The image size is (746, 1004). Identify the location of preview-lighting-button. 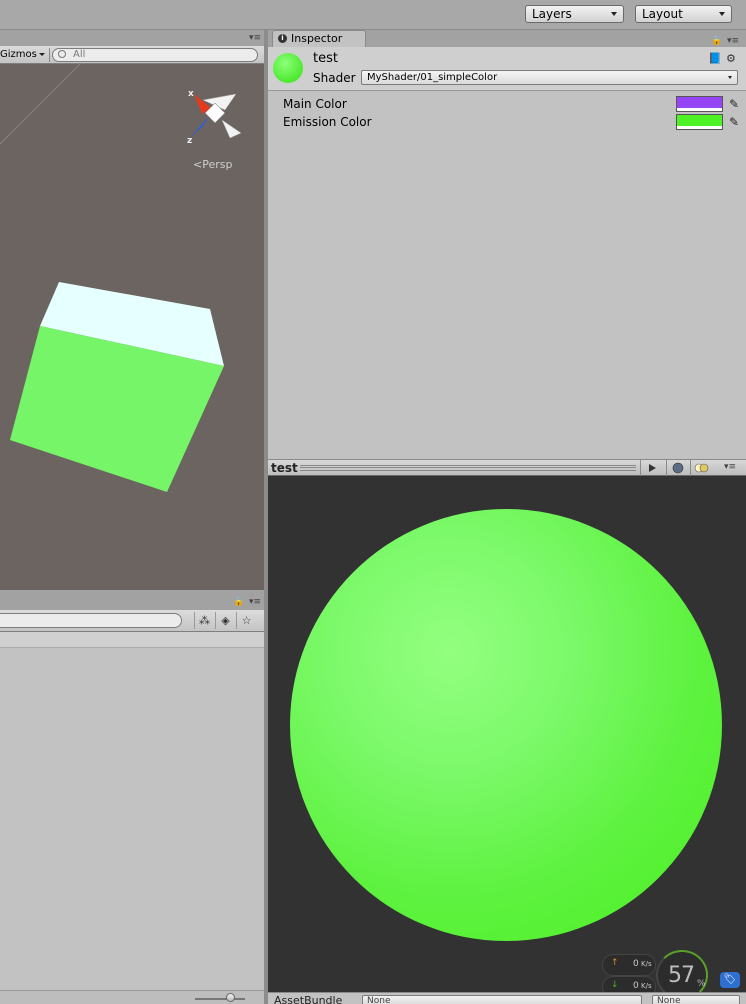
(701, 468).